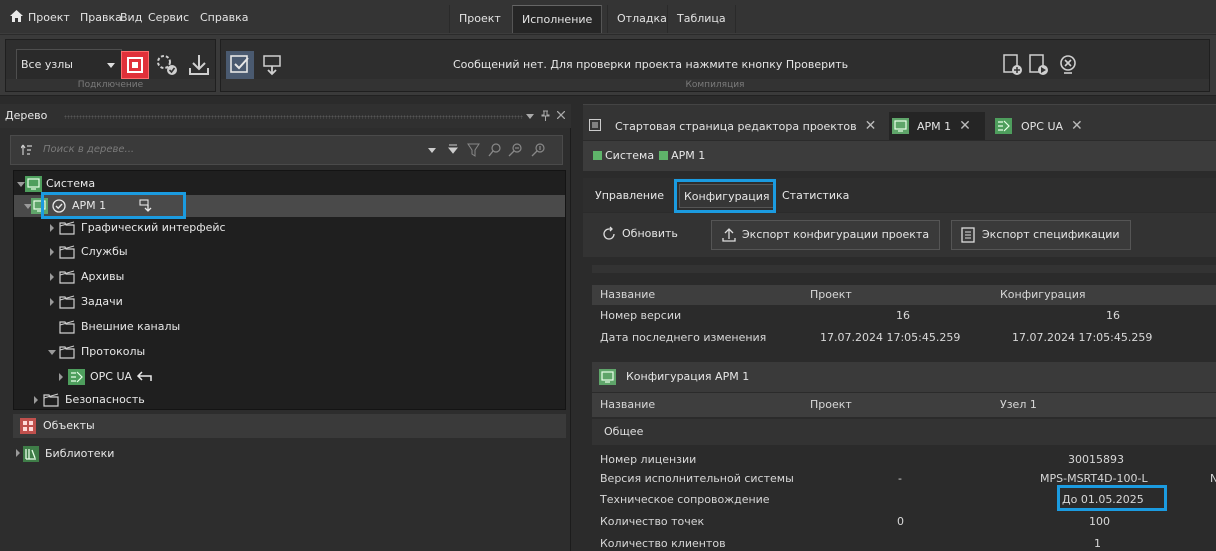 This screenshot has width=1216, height=551. What do you see at coordinates (900, 478) in the screenshot?
I see `cell-project: -` at bounding box center [900, 478].